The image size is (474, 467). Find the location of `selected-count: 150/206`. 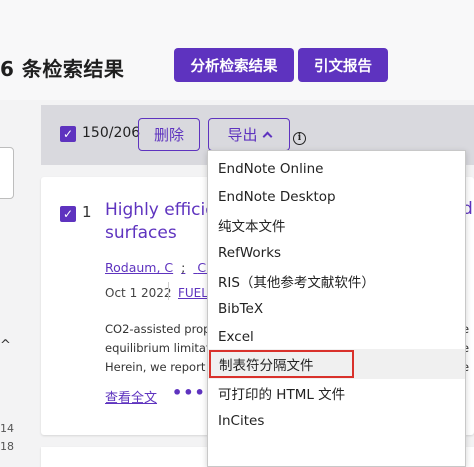

selected-count: 150/206 is located at coordinates (111, 133).